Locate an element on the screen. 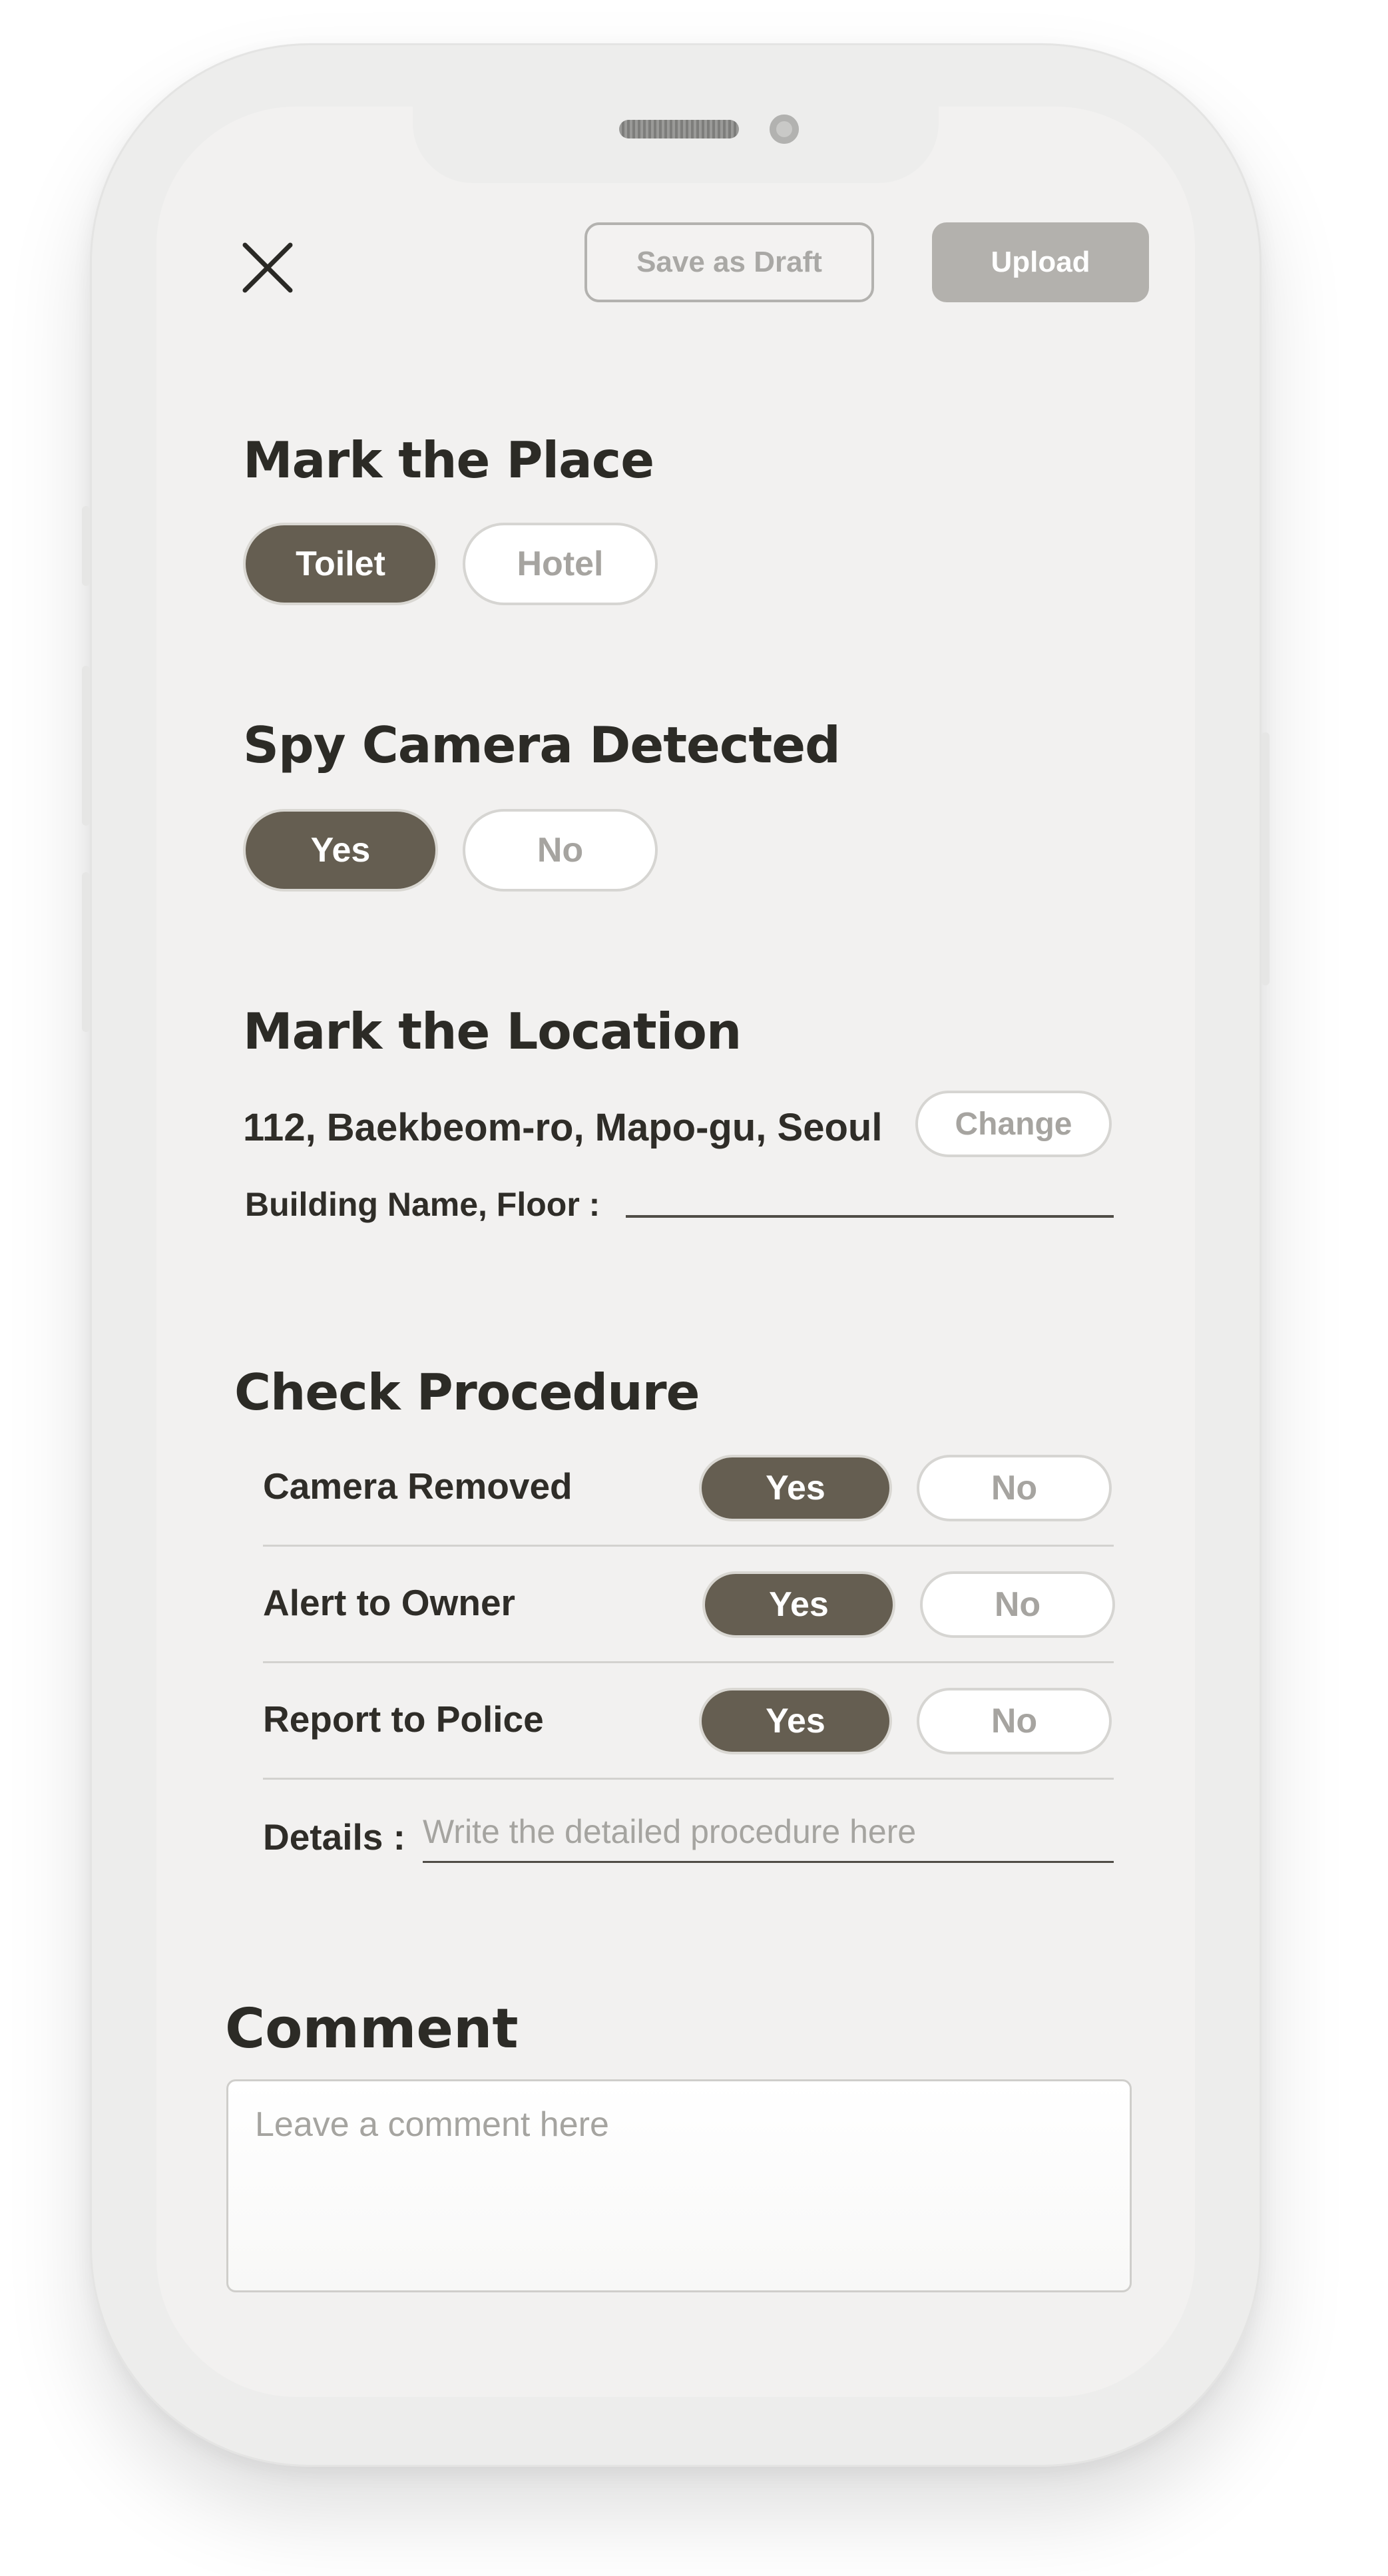  section-title-place: Mark the Place is located at coordinates (448, 460).